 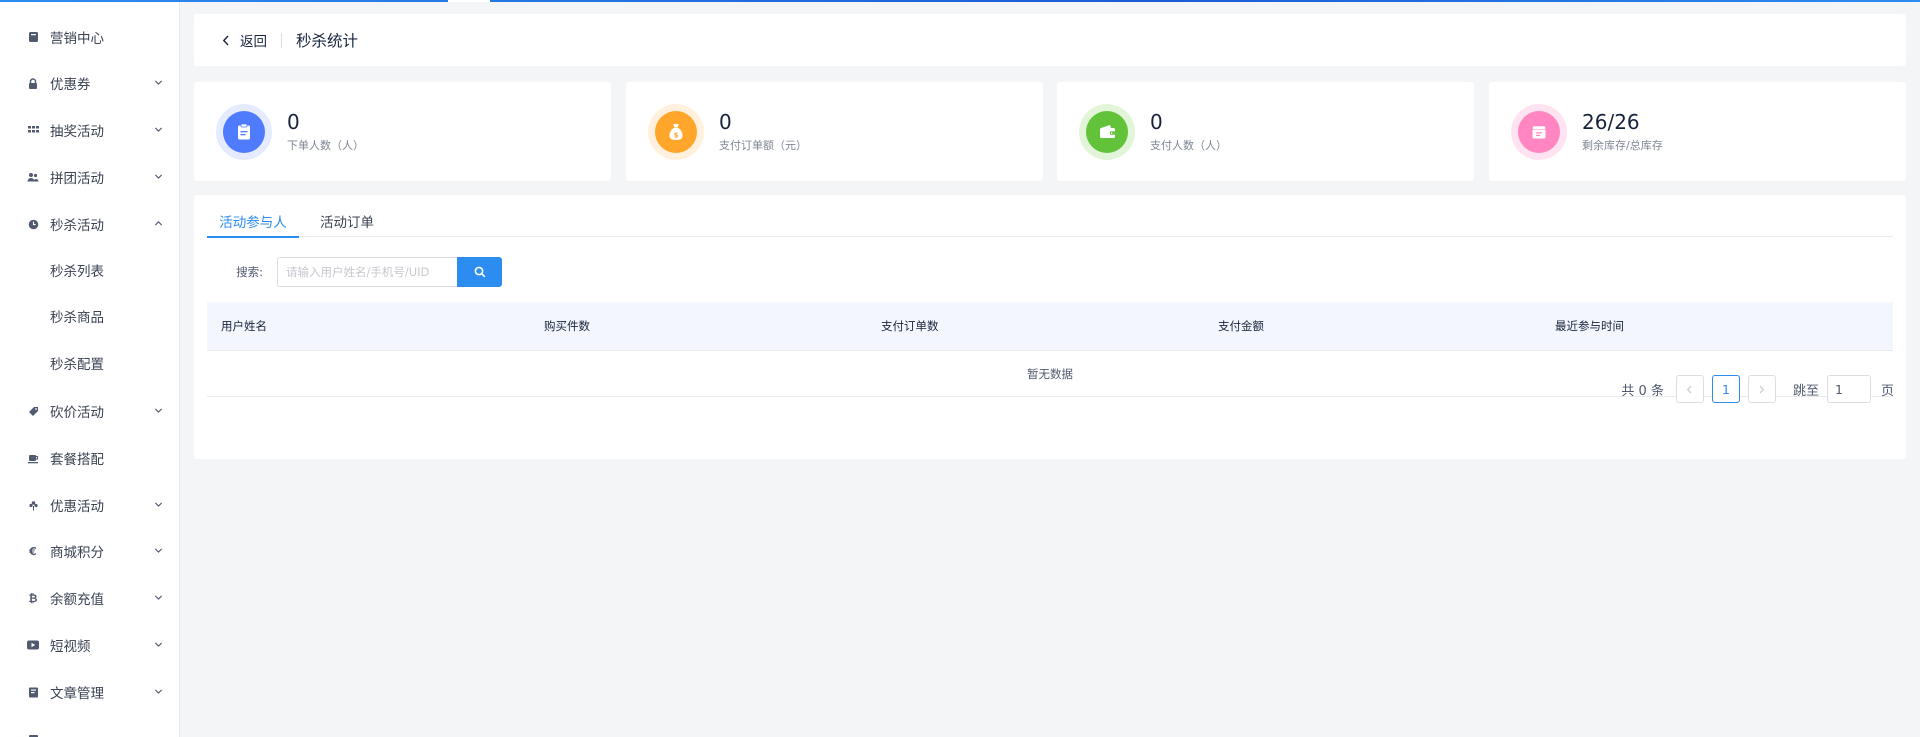 I want to click on jump-page-input, so click(x=1848, y=389).